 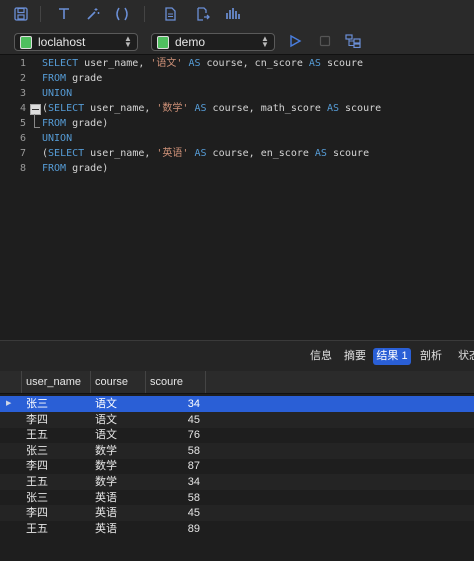 What do you see at coordinates (163, 42) in the screenshot?
I see `database-icon` at bounding box center [163, 42].